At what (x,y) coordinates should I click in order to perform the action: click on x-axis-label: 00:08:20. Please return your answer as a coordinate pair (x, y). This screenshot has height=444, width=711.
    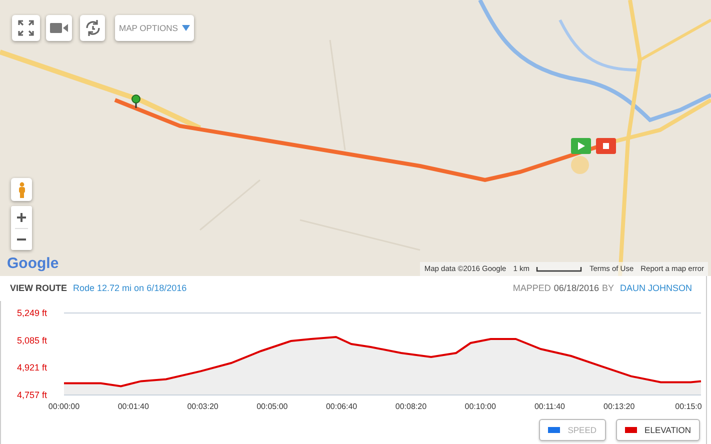
    Looking at the image, I should click on (411, 406).